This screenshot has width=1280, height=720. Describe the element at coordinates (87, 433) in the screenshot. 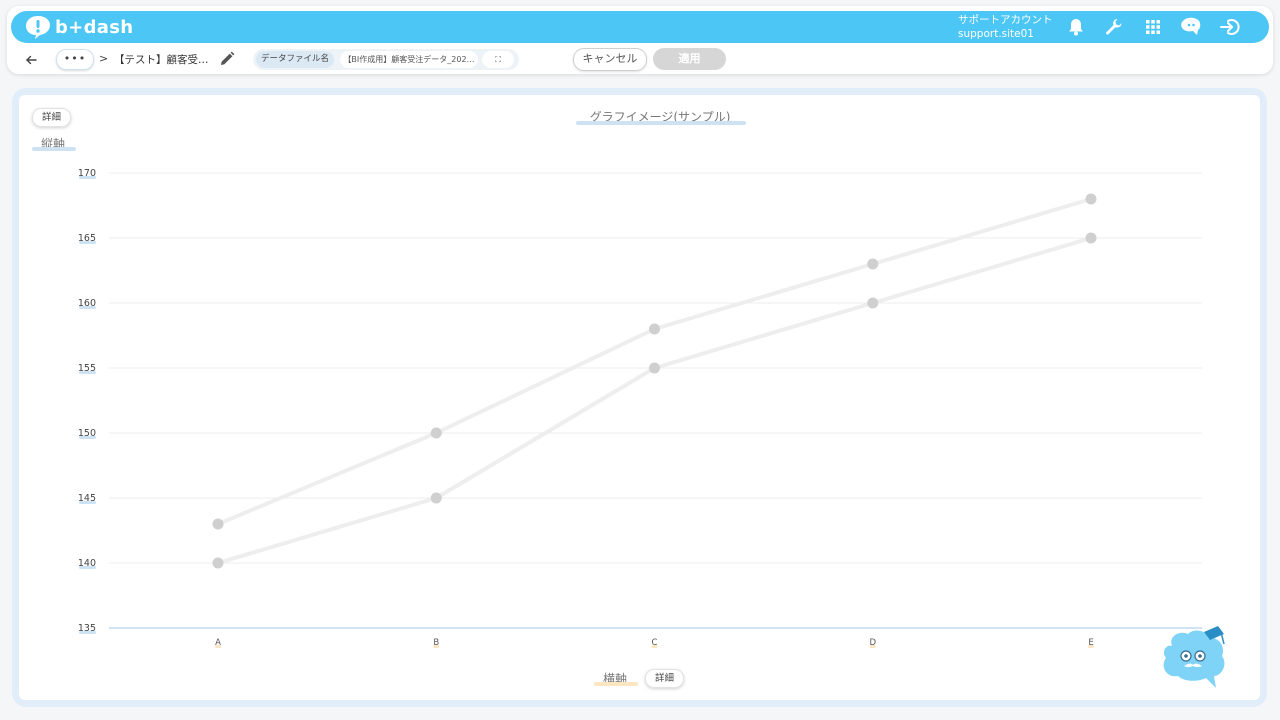

I see `y-tick-label: 150` at that location.